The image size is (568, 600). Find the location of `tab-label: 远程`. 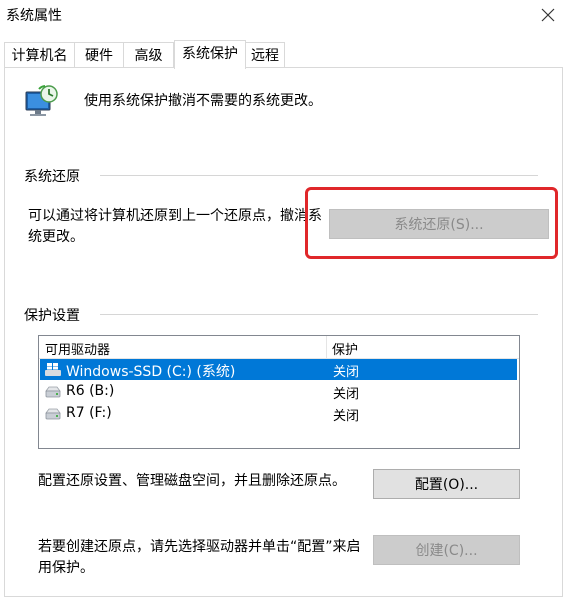

tab-label: 远程 is located at coordinates (265, 56).